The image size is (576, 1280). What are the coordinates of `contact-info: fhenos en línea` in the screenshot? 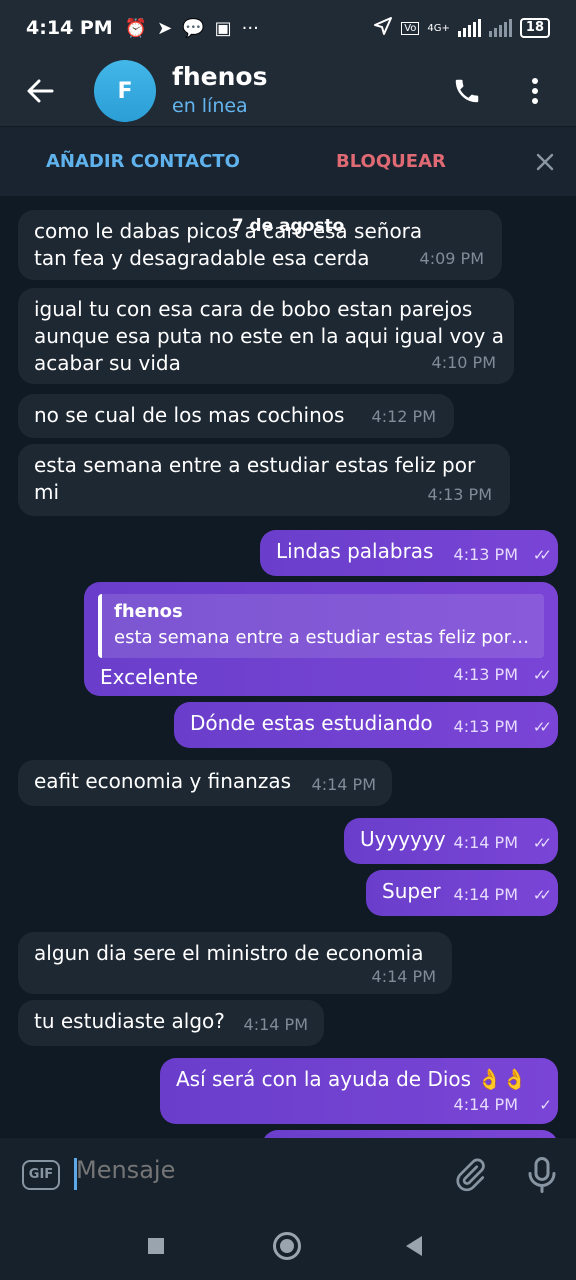 It's located at (219, 91).